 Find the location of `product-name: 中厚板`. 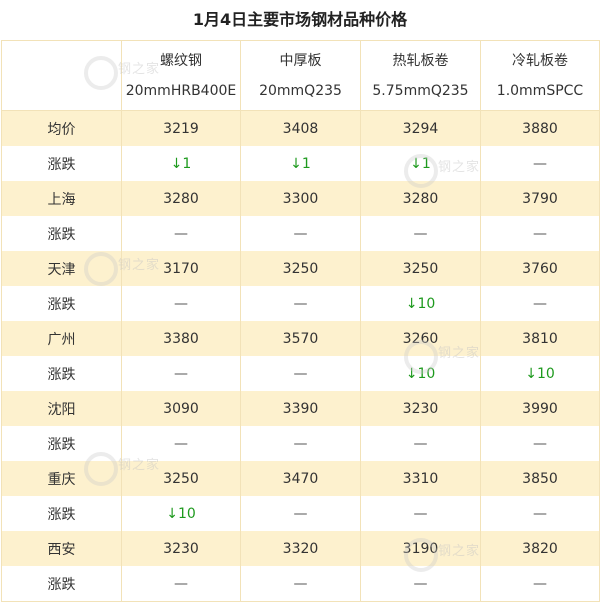

product-name: 中厚板 is located at coordinates (300, 60).